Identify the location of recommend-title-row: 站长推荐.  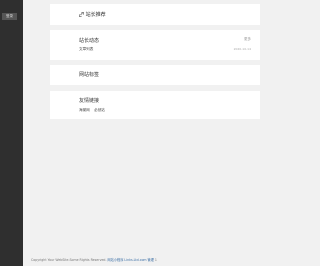
(92, 14).